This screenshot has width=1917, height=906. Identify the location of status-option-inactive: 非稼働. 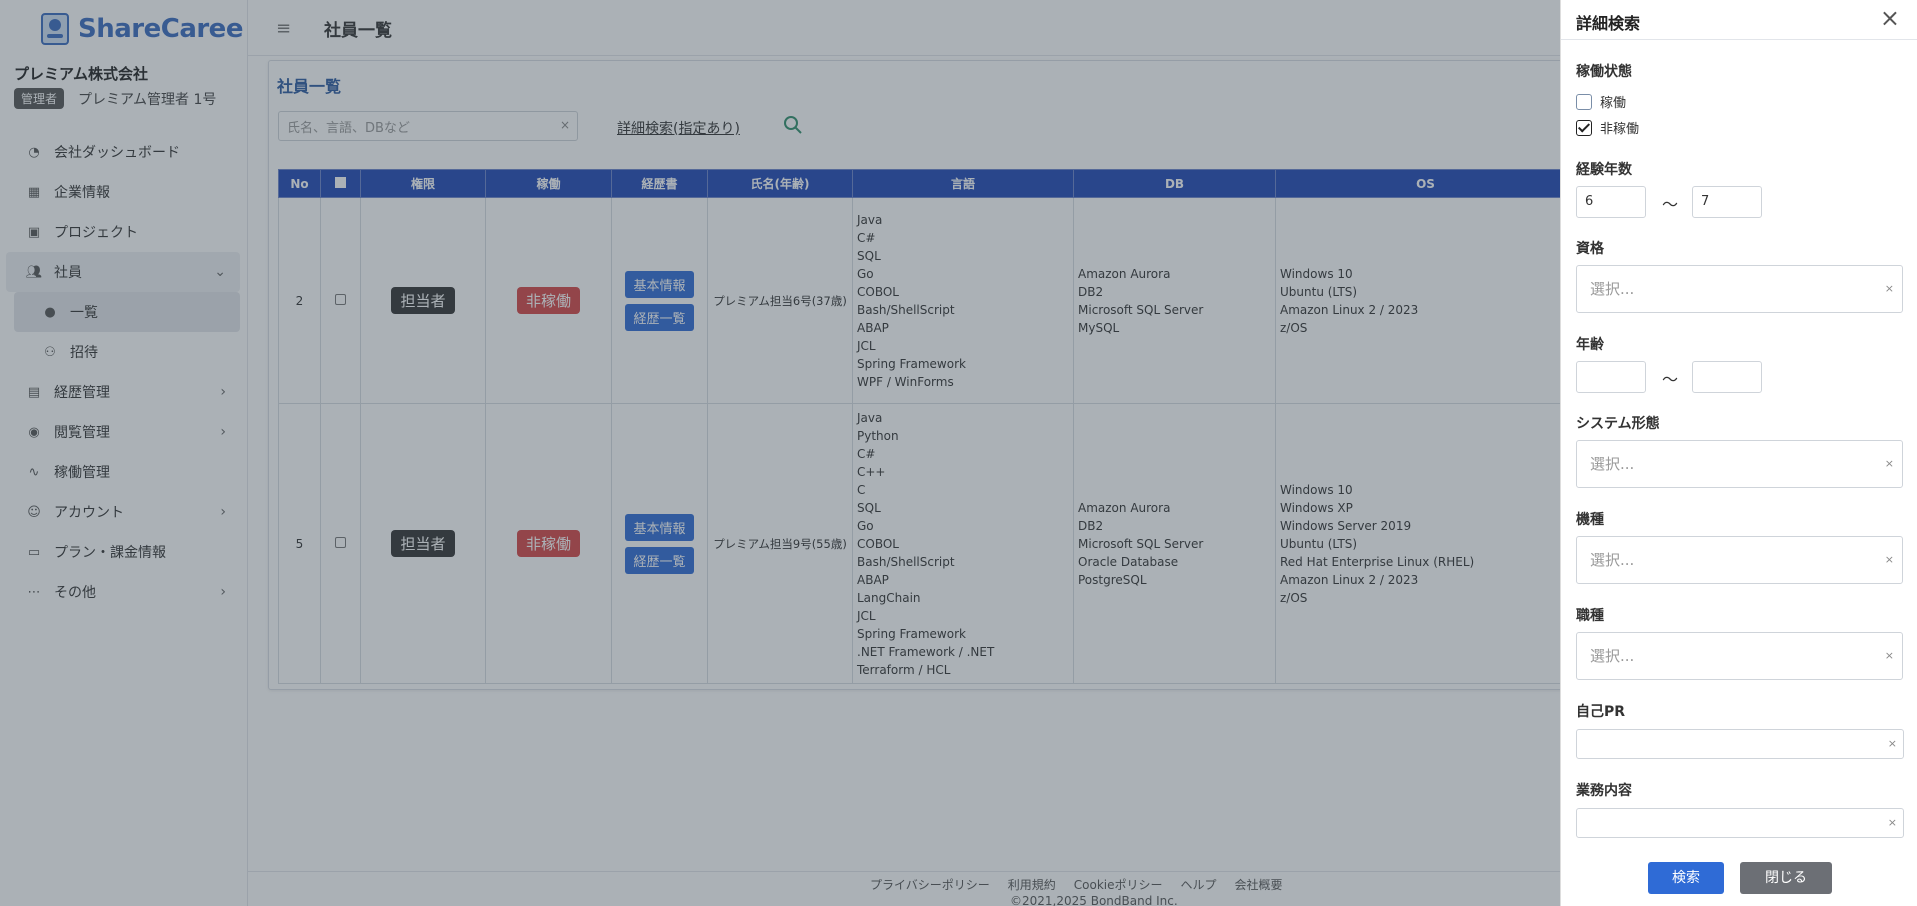
(1607, 127).